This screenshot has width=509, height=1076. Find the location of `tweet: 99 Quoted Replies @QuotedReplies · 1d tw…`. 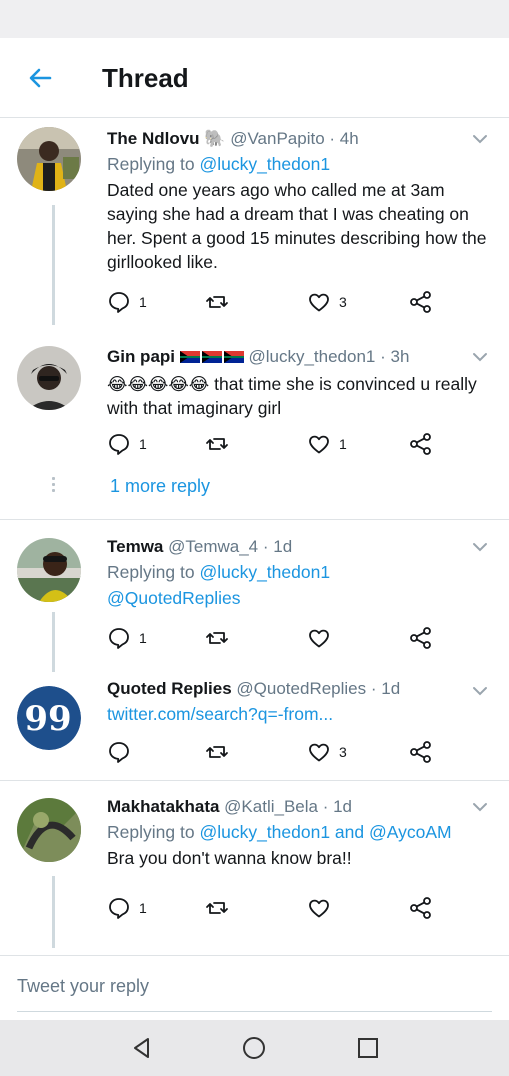

tweet: 99 Quoted Replies @QuotedReplies · 1d tw… is located at coordinates (254, 726).